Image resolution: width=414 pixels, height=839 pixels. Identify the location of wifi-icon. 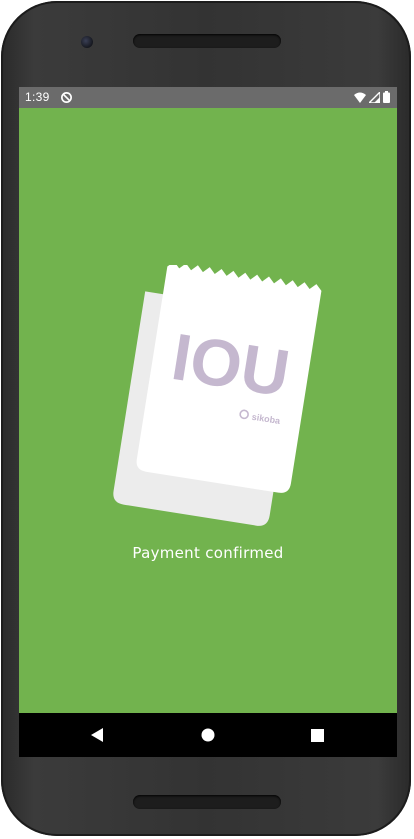
(360, 97).